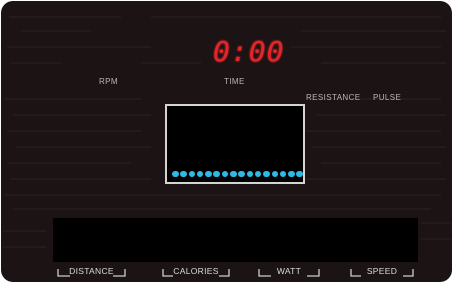 The height and width of the screenshot is (285, 456). I want to click on bottom-display-panel, so click(235, 240).